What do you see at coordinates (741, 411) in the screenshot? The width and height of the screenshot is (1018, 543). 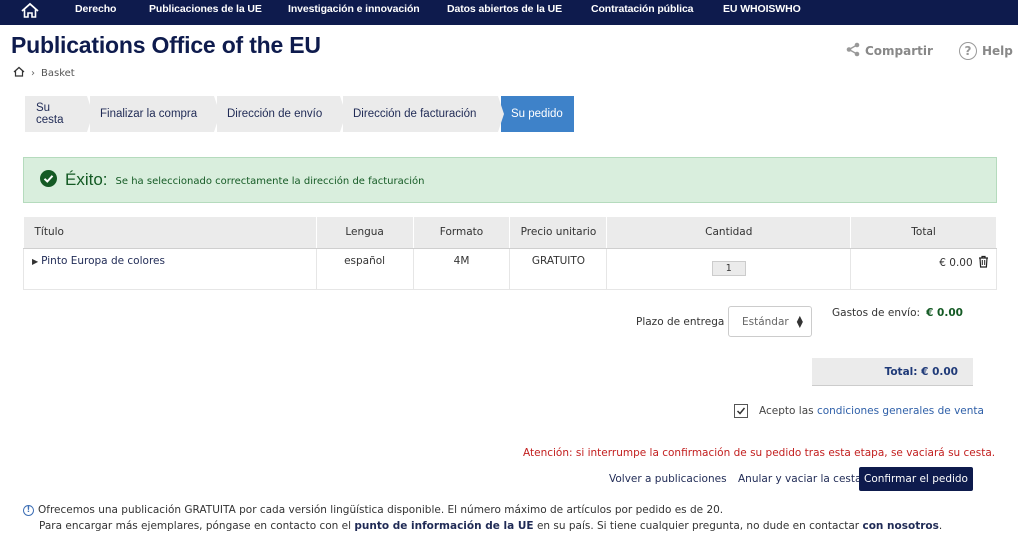 I see `terms-checkbox` at bounding box center [741, 411].